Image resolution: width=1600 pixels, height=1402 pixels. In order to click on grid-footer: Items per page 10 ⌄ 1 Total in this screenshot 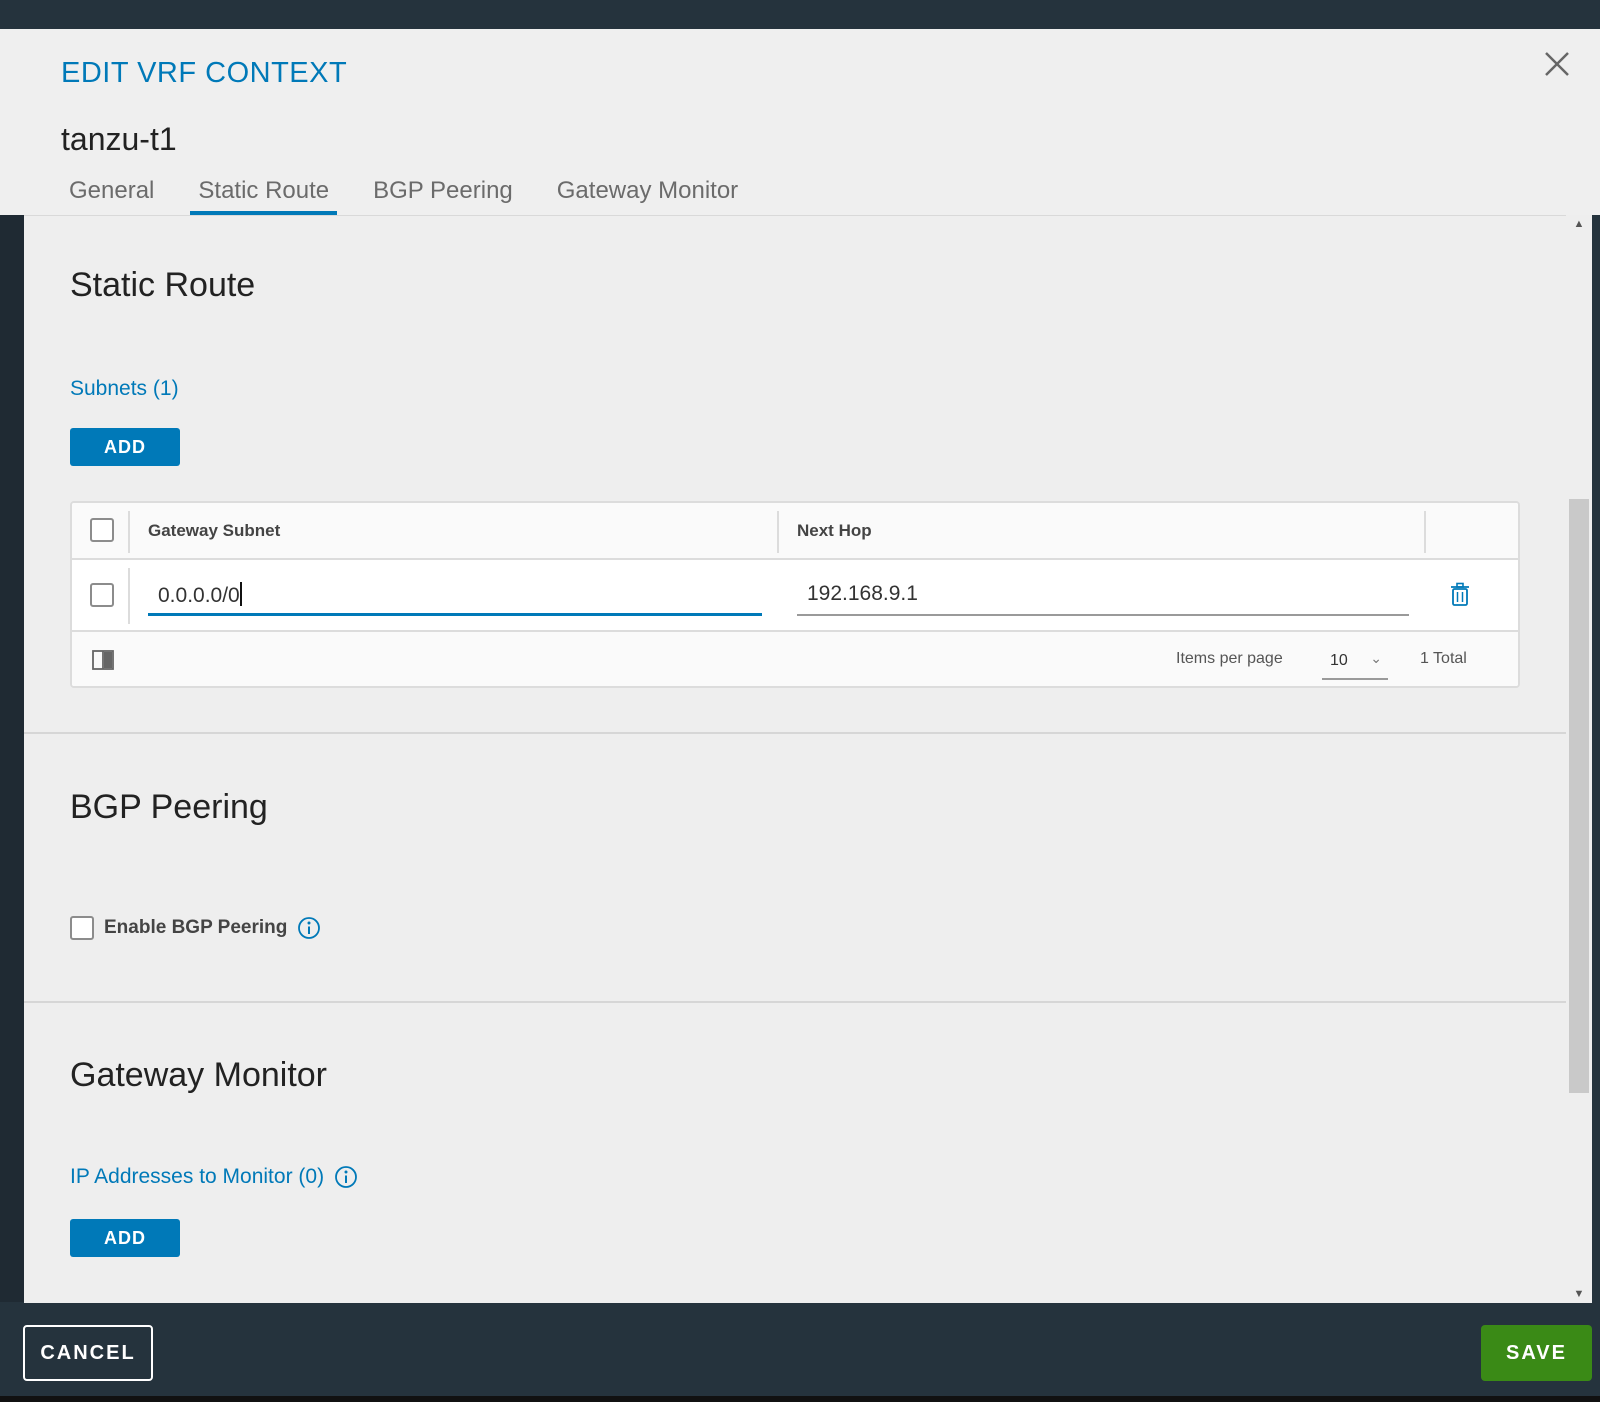, I will do `click(795, 659)`.